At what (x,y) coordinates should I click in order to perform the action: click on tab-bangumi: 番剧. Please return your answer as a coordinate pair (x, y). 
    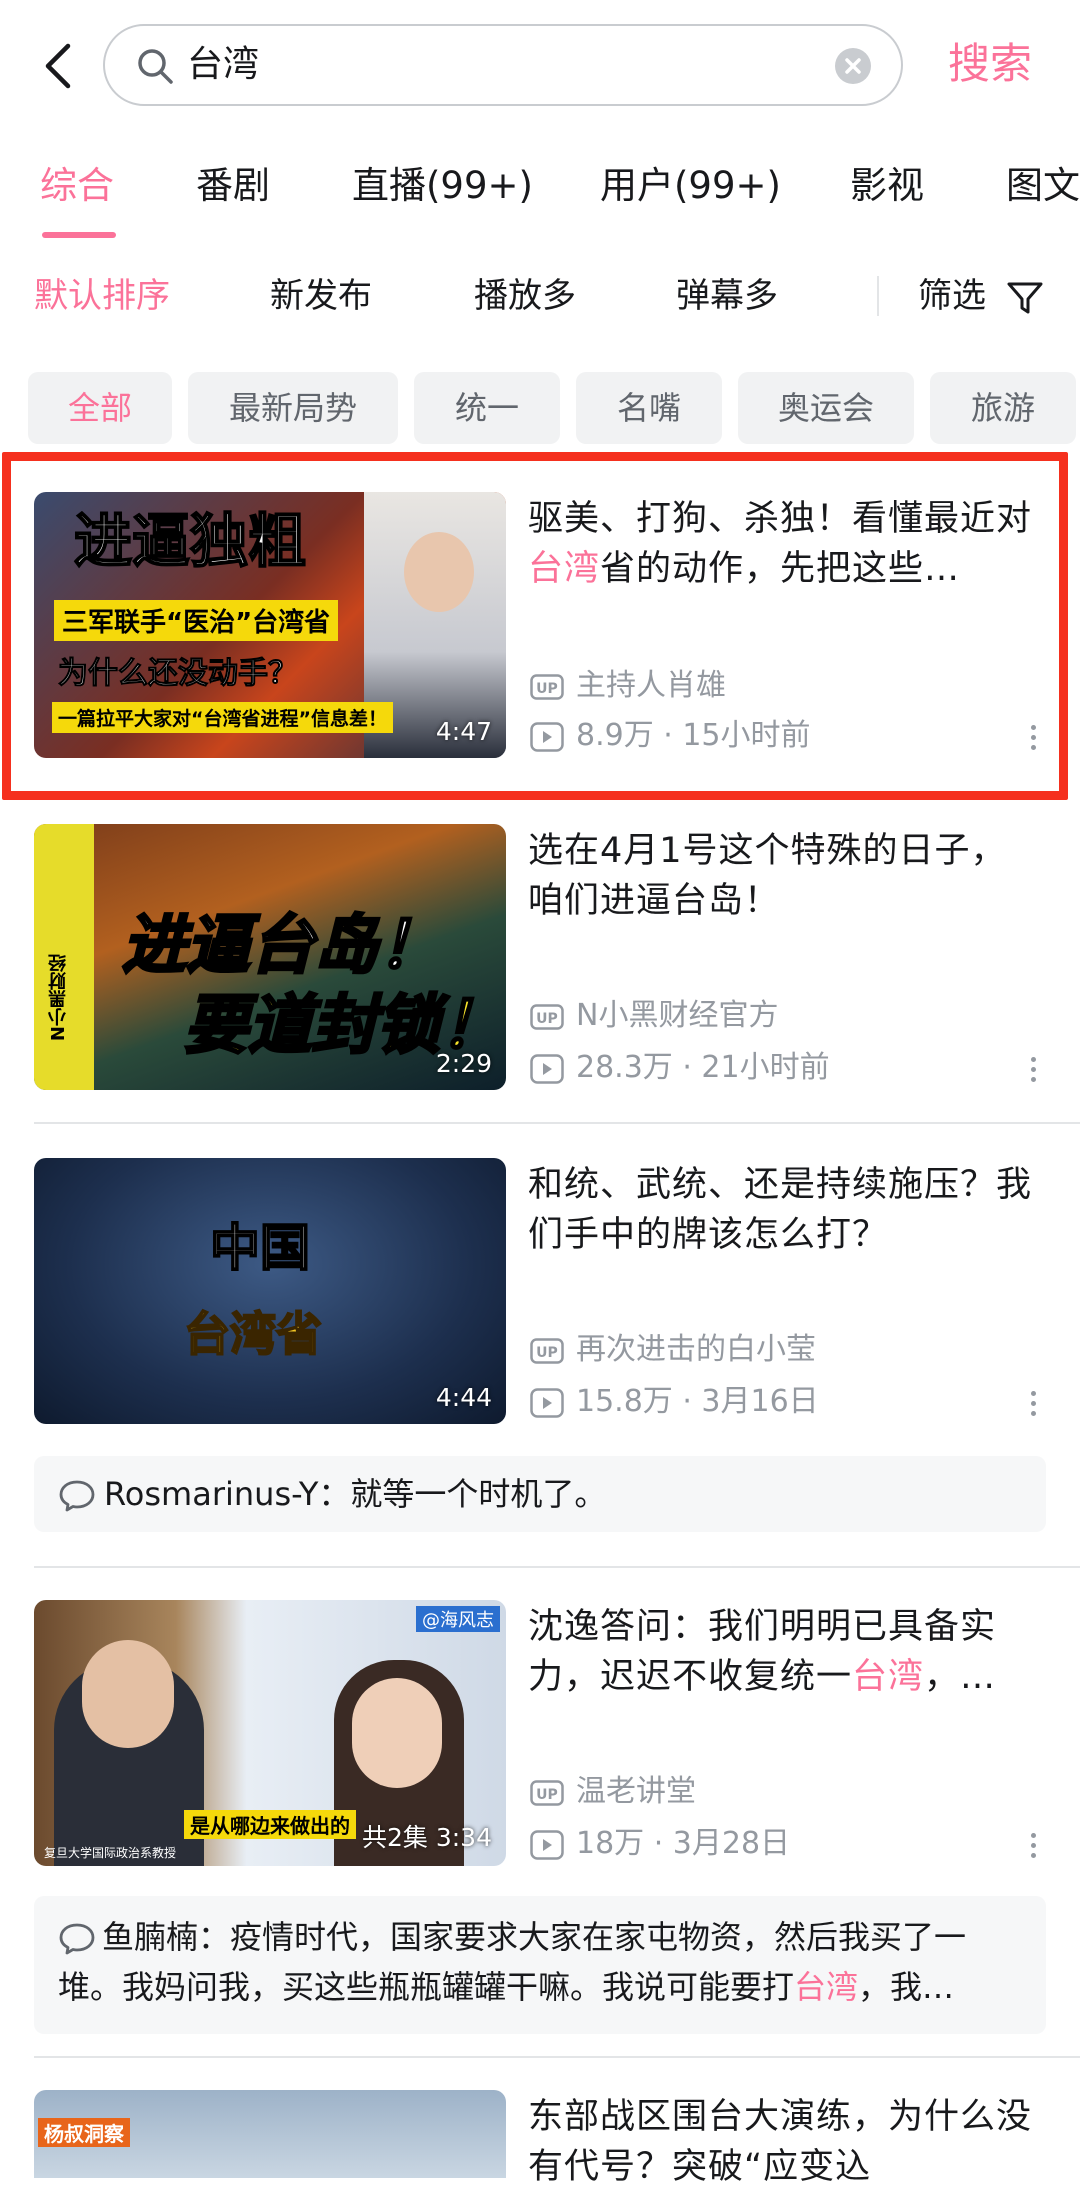
    Looking at the image, I should click on (233, 186).